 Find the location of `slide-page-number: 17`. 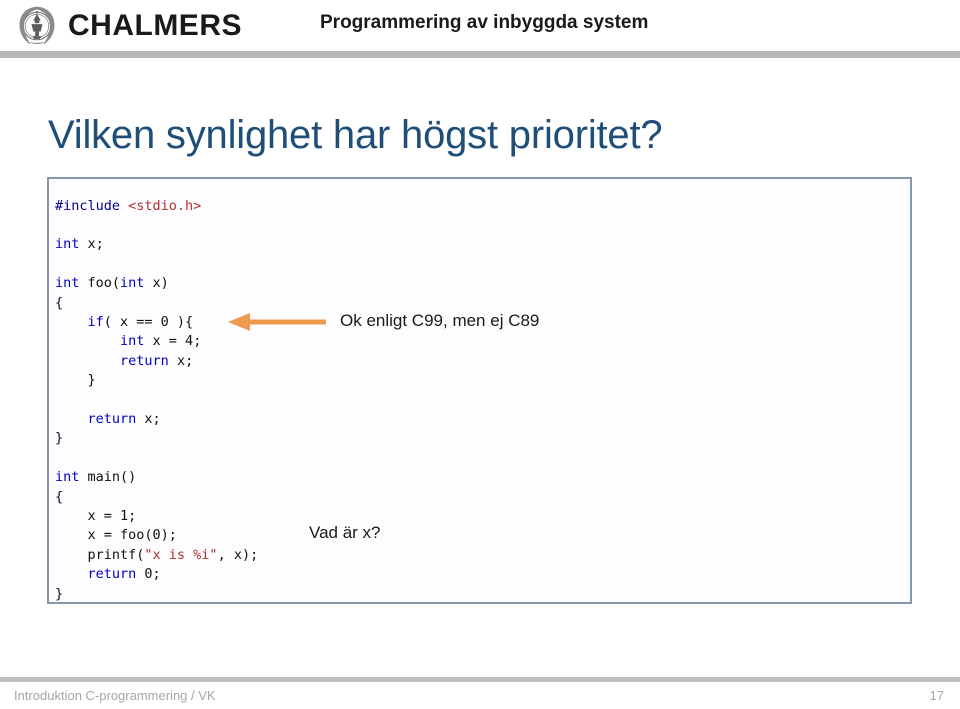

slide-page-number: 17 is located at coordinates (936, 695).